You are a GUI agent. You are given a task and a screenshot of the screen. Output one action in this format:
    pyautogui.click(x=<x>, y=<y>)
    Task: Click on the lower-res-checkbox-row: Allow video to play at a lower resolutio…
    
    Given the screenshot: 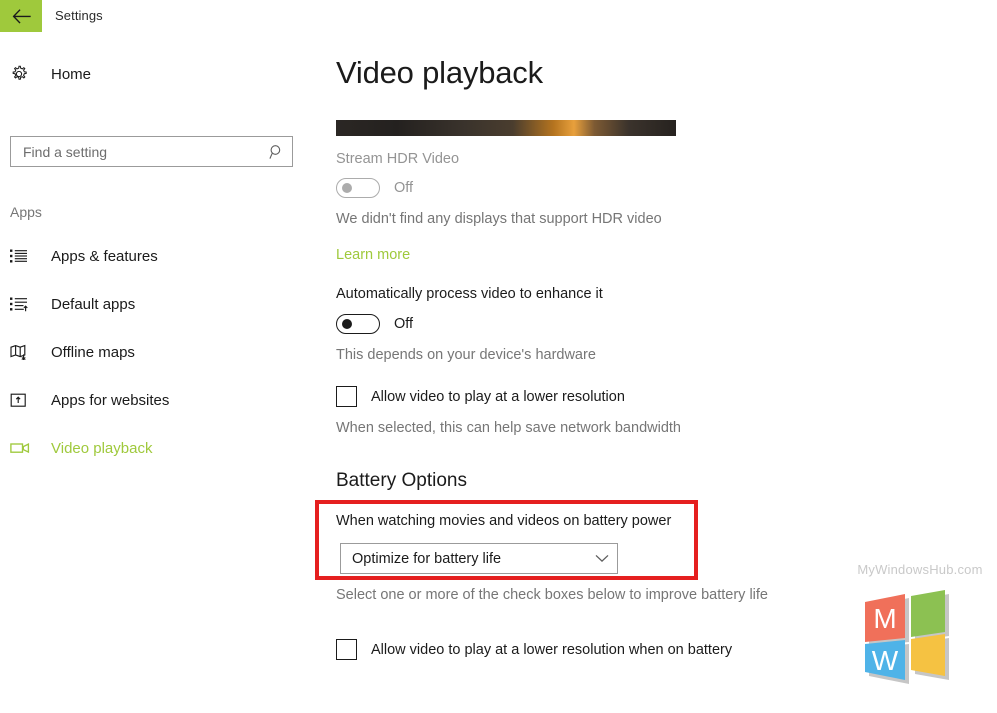 What is the action you would take?
    pyautogui.click(x=480, y=396)
    